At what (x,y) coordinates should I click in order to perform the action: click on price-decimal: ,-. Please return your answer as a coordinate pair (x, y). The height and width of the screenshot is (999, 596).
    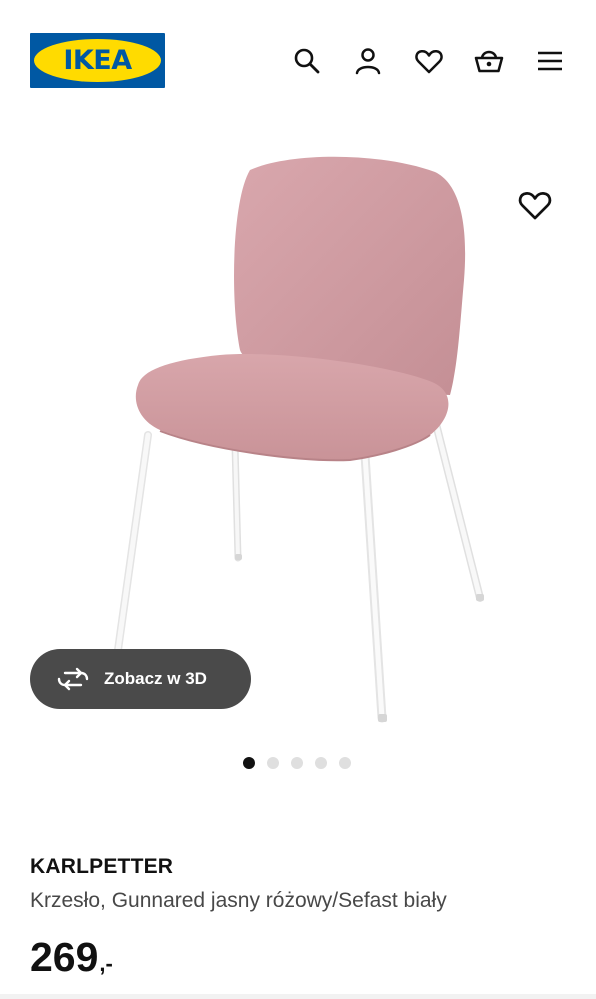
    Looking at the image, I should click on (106, 963).